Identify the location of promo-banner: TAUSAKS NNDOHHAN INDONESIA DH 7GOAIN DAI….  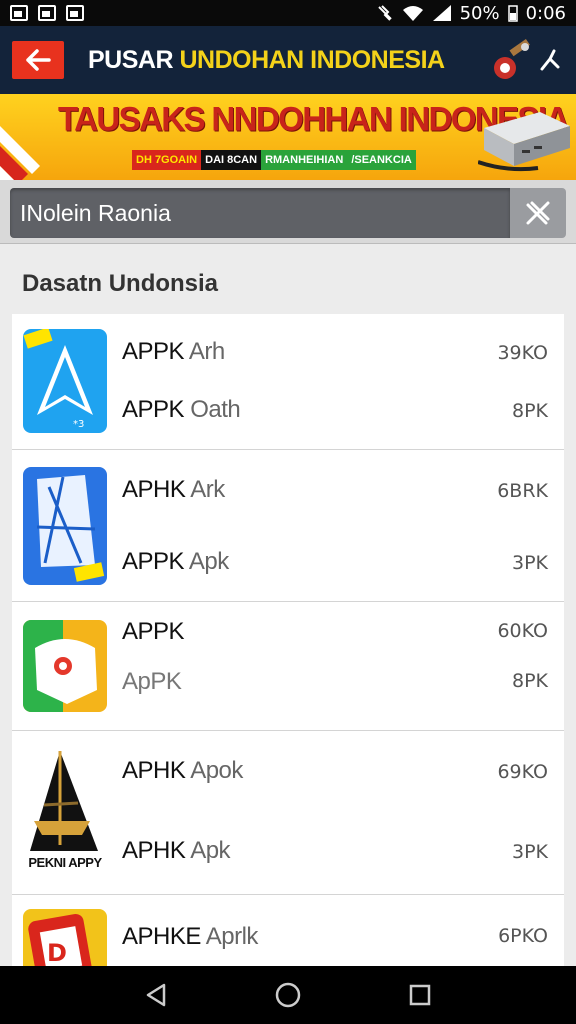
(288, 137).